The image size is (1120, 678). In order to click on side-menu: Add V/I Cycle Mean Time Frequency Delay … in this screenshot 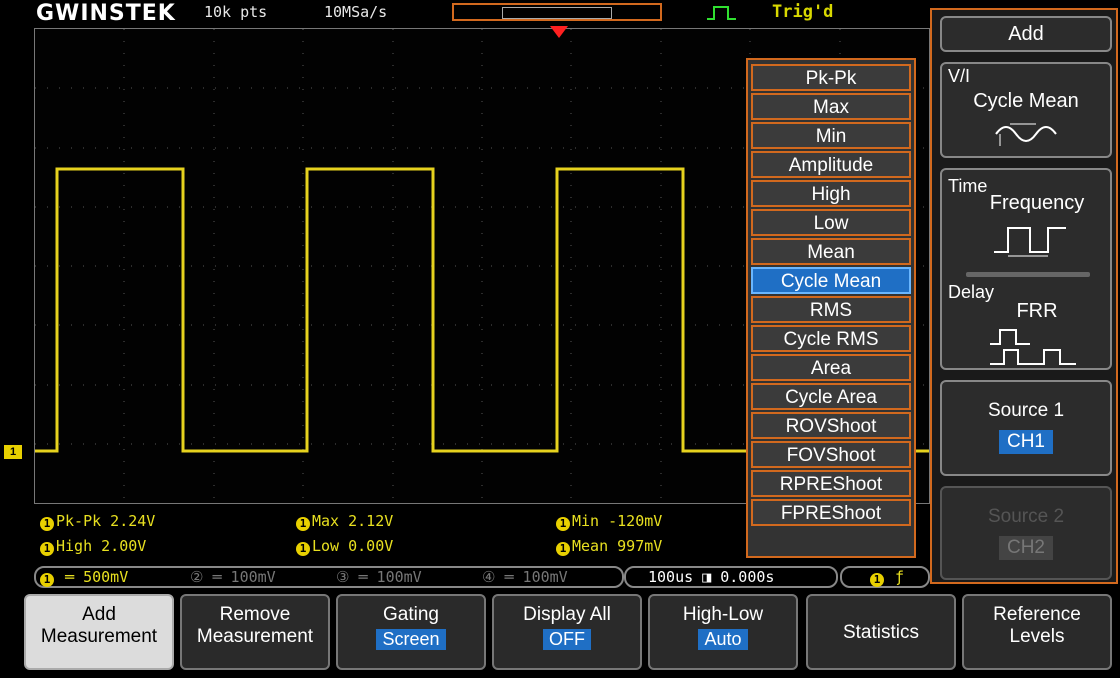, I will do `click(1024, 296)`.